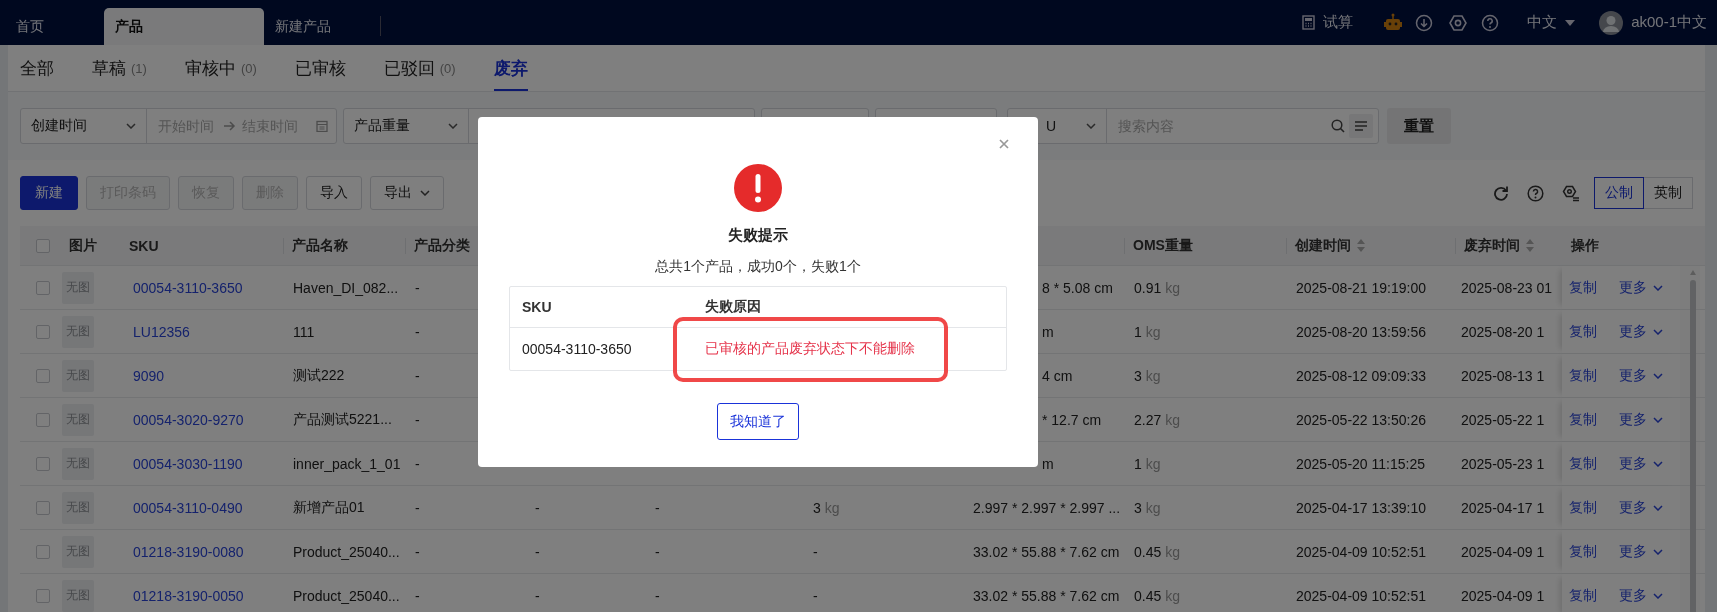  I want to click on user-name: ak00-1中文, so click(1669, 22).